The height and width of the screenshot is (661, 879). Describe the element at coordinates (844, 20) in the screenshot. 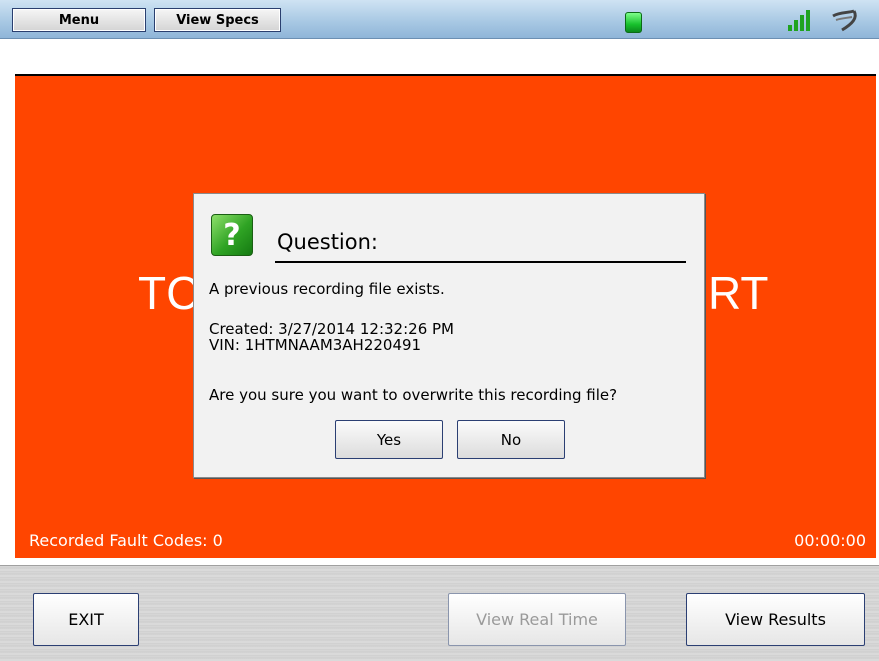

I see `cable-connection-icon` at that location.